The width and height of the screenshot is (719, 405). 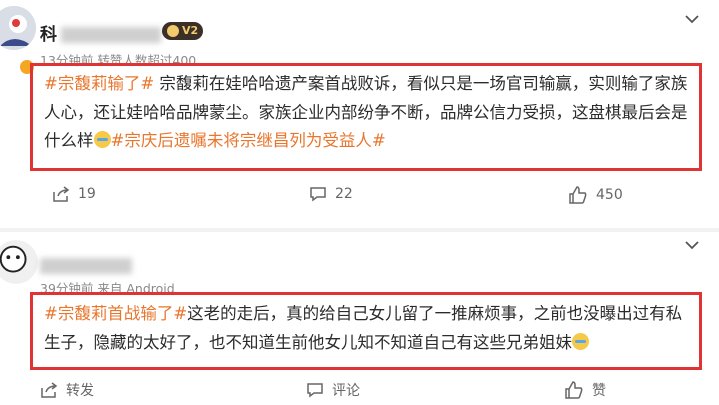 What do you see at coordinates (609, 195) in the screenshot?
I see `like-count: 450` at bounding box center [609, 195].